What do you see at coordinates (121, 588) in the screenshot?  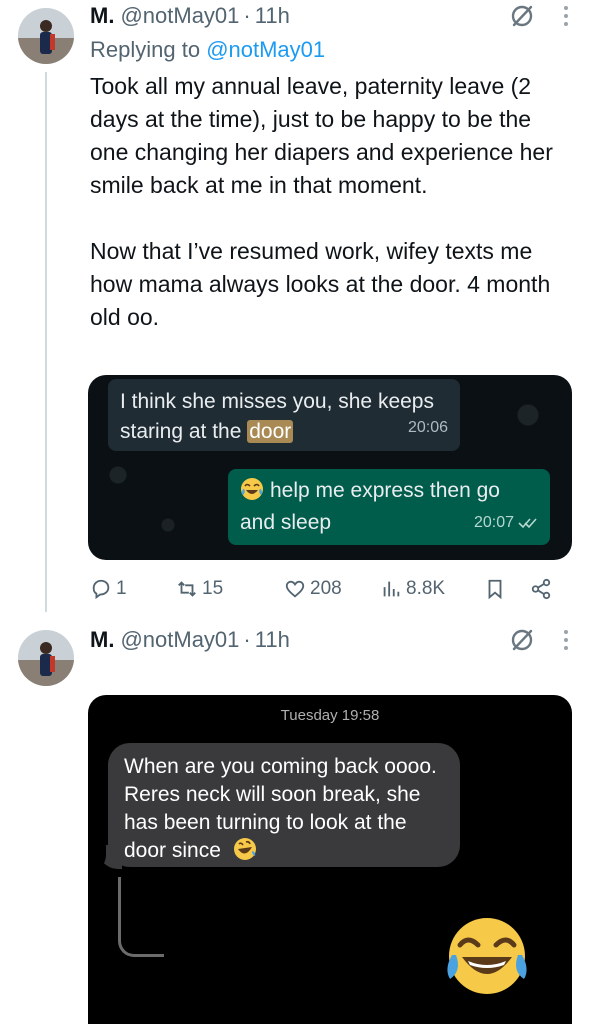 I see `reply-count: 1` at bounding box center [121, 588].